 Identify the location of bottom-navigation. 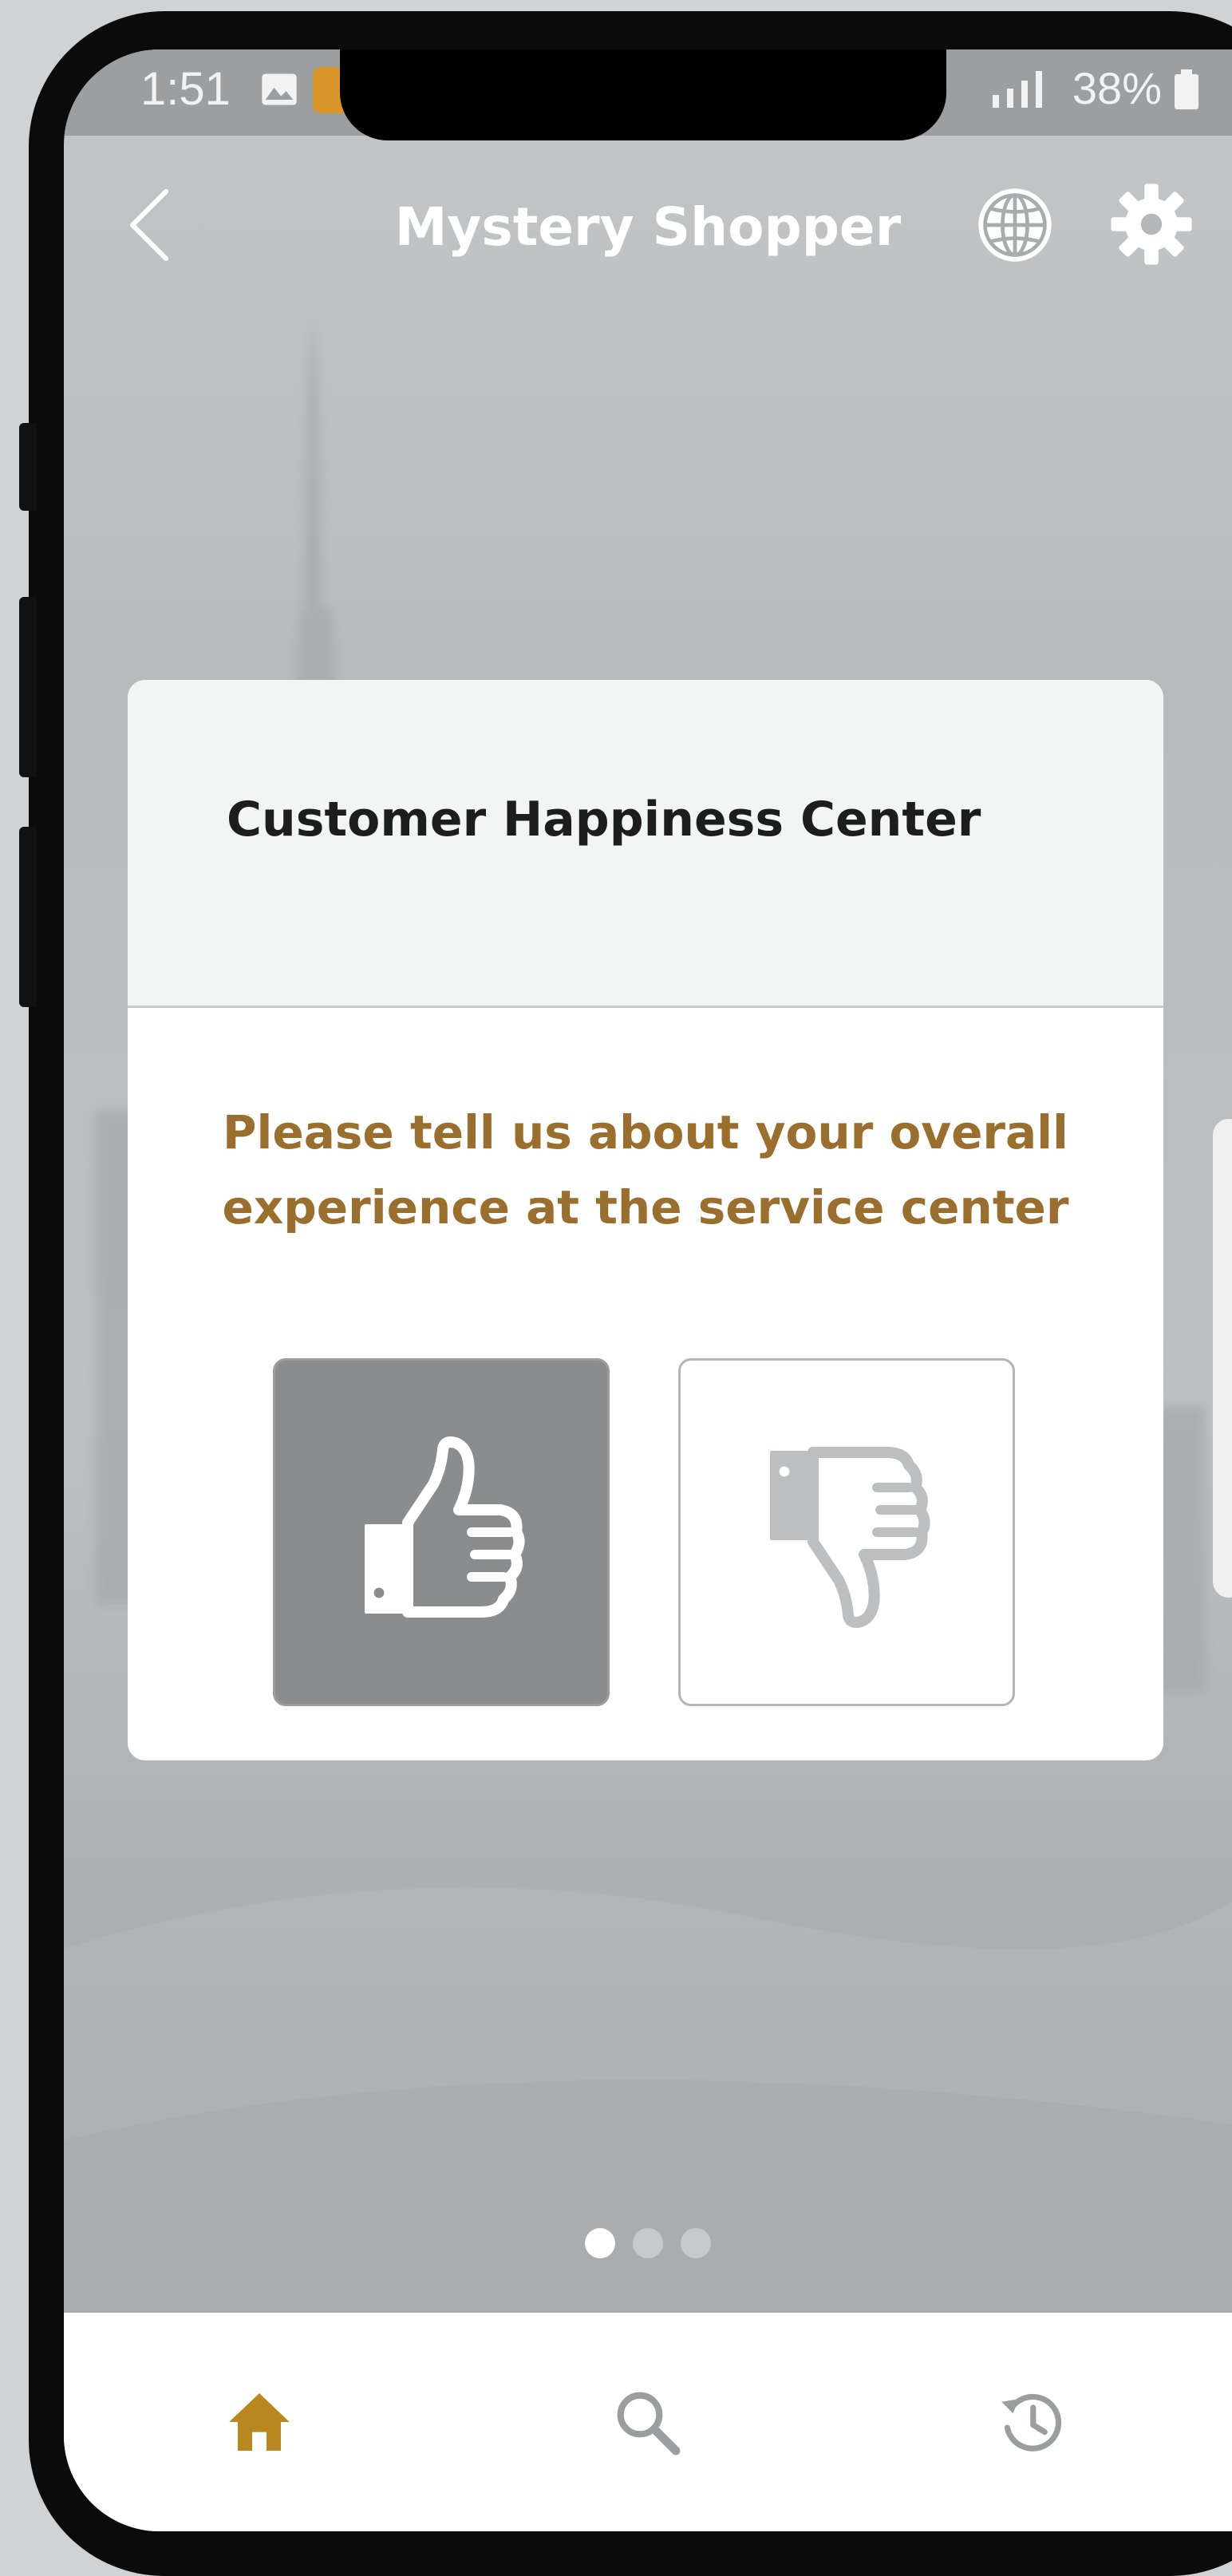
(648, 2422).